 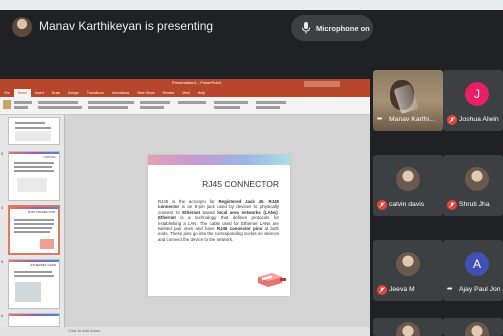 I want to click on ppt-tab-file: File, so click(x=7, y=93).